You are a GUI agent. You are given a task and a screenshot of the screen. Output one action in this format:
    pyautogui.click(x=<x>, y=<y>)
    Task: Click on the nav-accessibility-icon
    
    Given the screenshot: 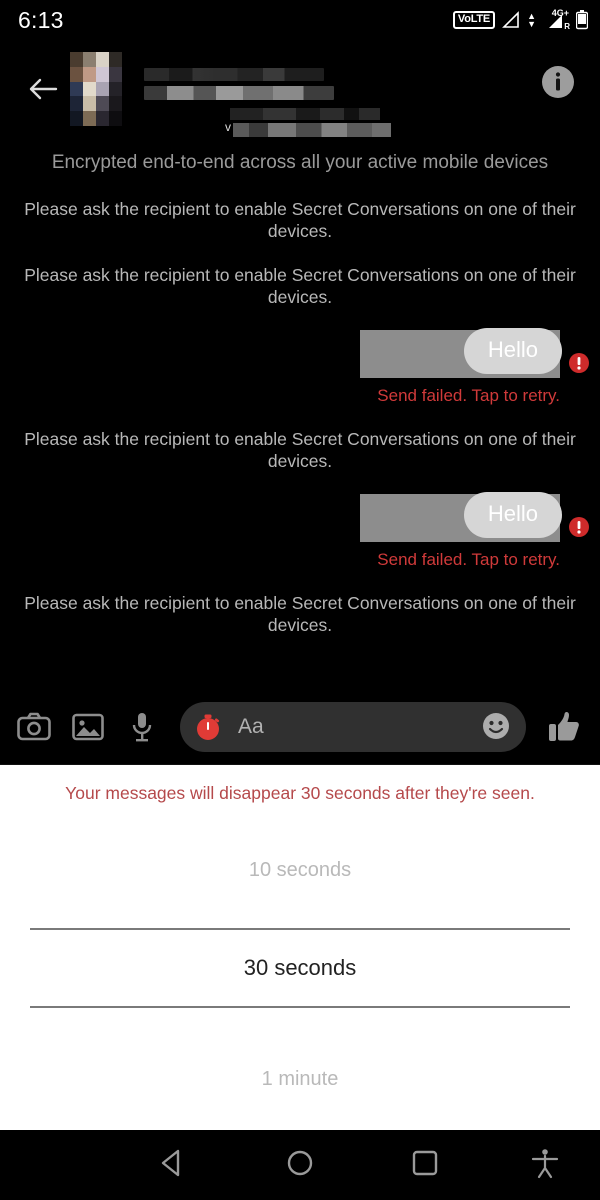 What is the action you would take?
    pyautogui.click(x=545, y=1165)
    